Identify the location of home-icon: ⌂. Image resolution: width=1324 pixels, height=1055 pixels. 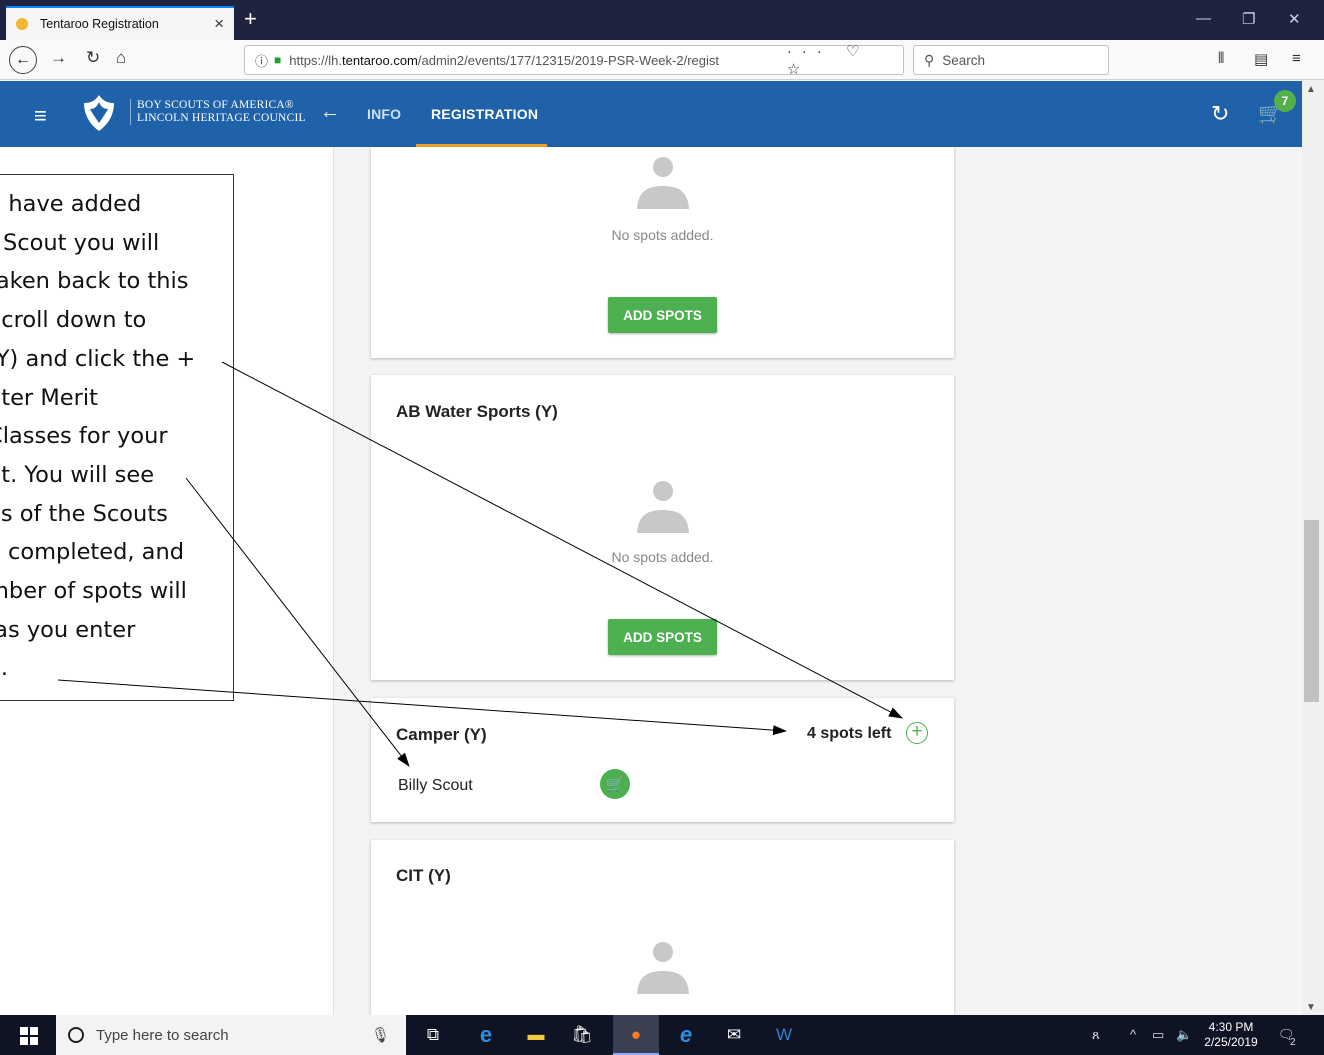
(121, 58).